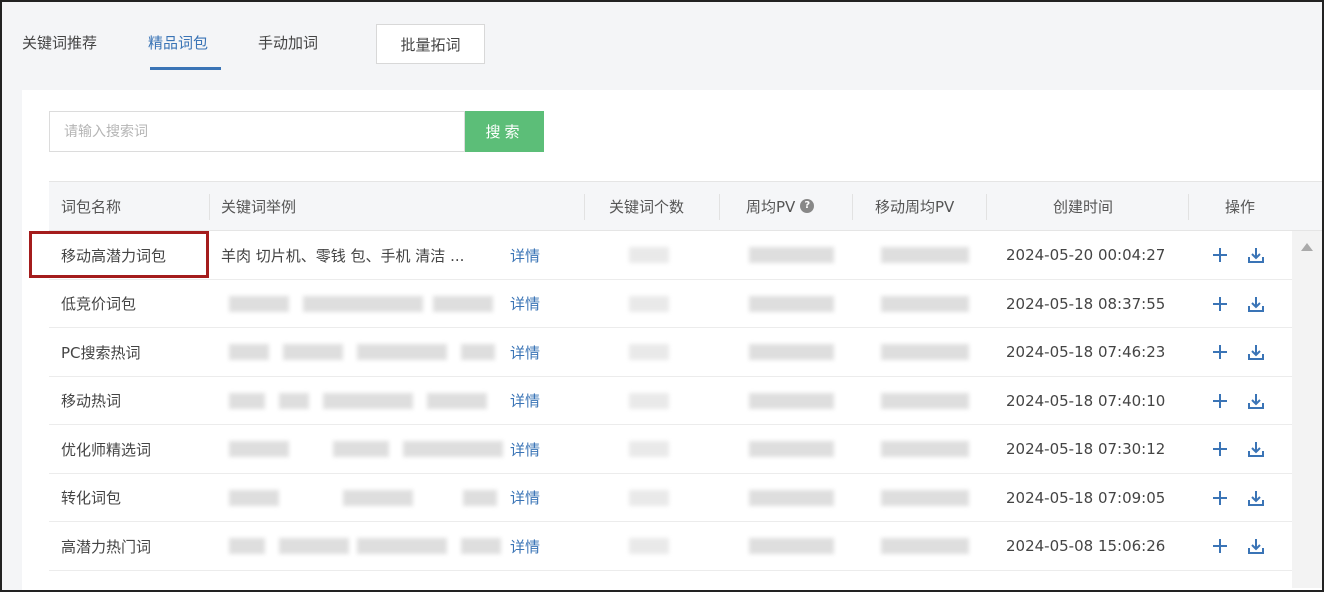 Image resolution: width=1324 pixels, height=592 pixels. Describe the element at coordinates (504, 131) in the screenshot. I see `search-button: 搜索` at that location.